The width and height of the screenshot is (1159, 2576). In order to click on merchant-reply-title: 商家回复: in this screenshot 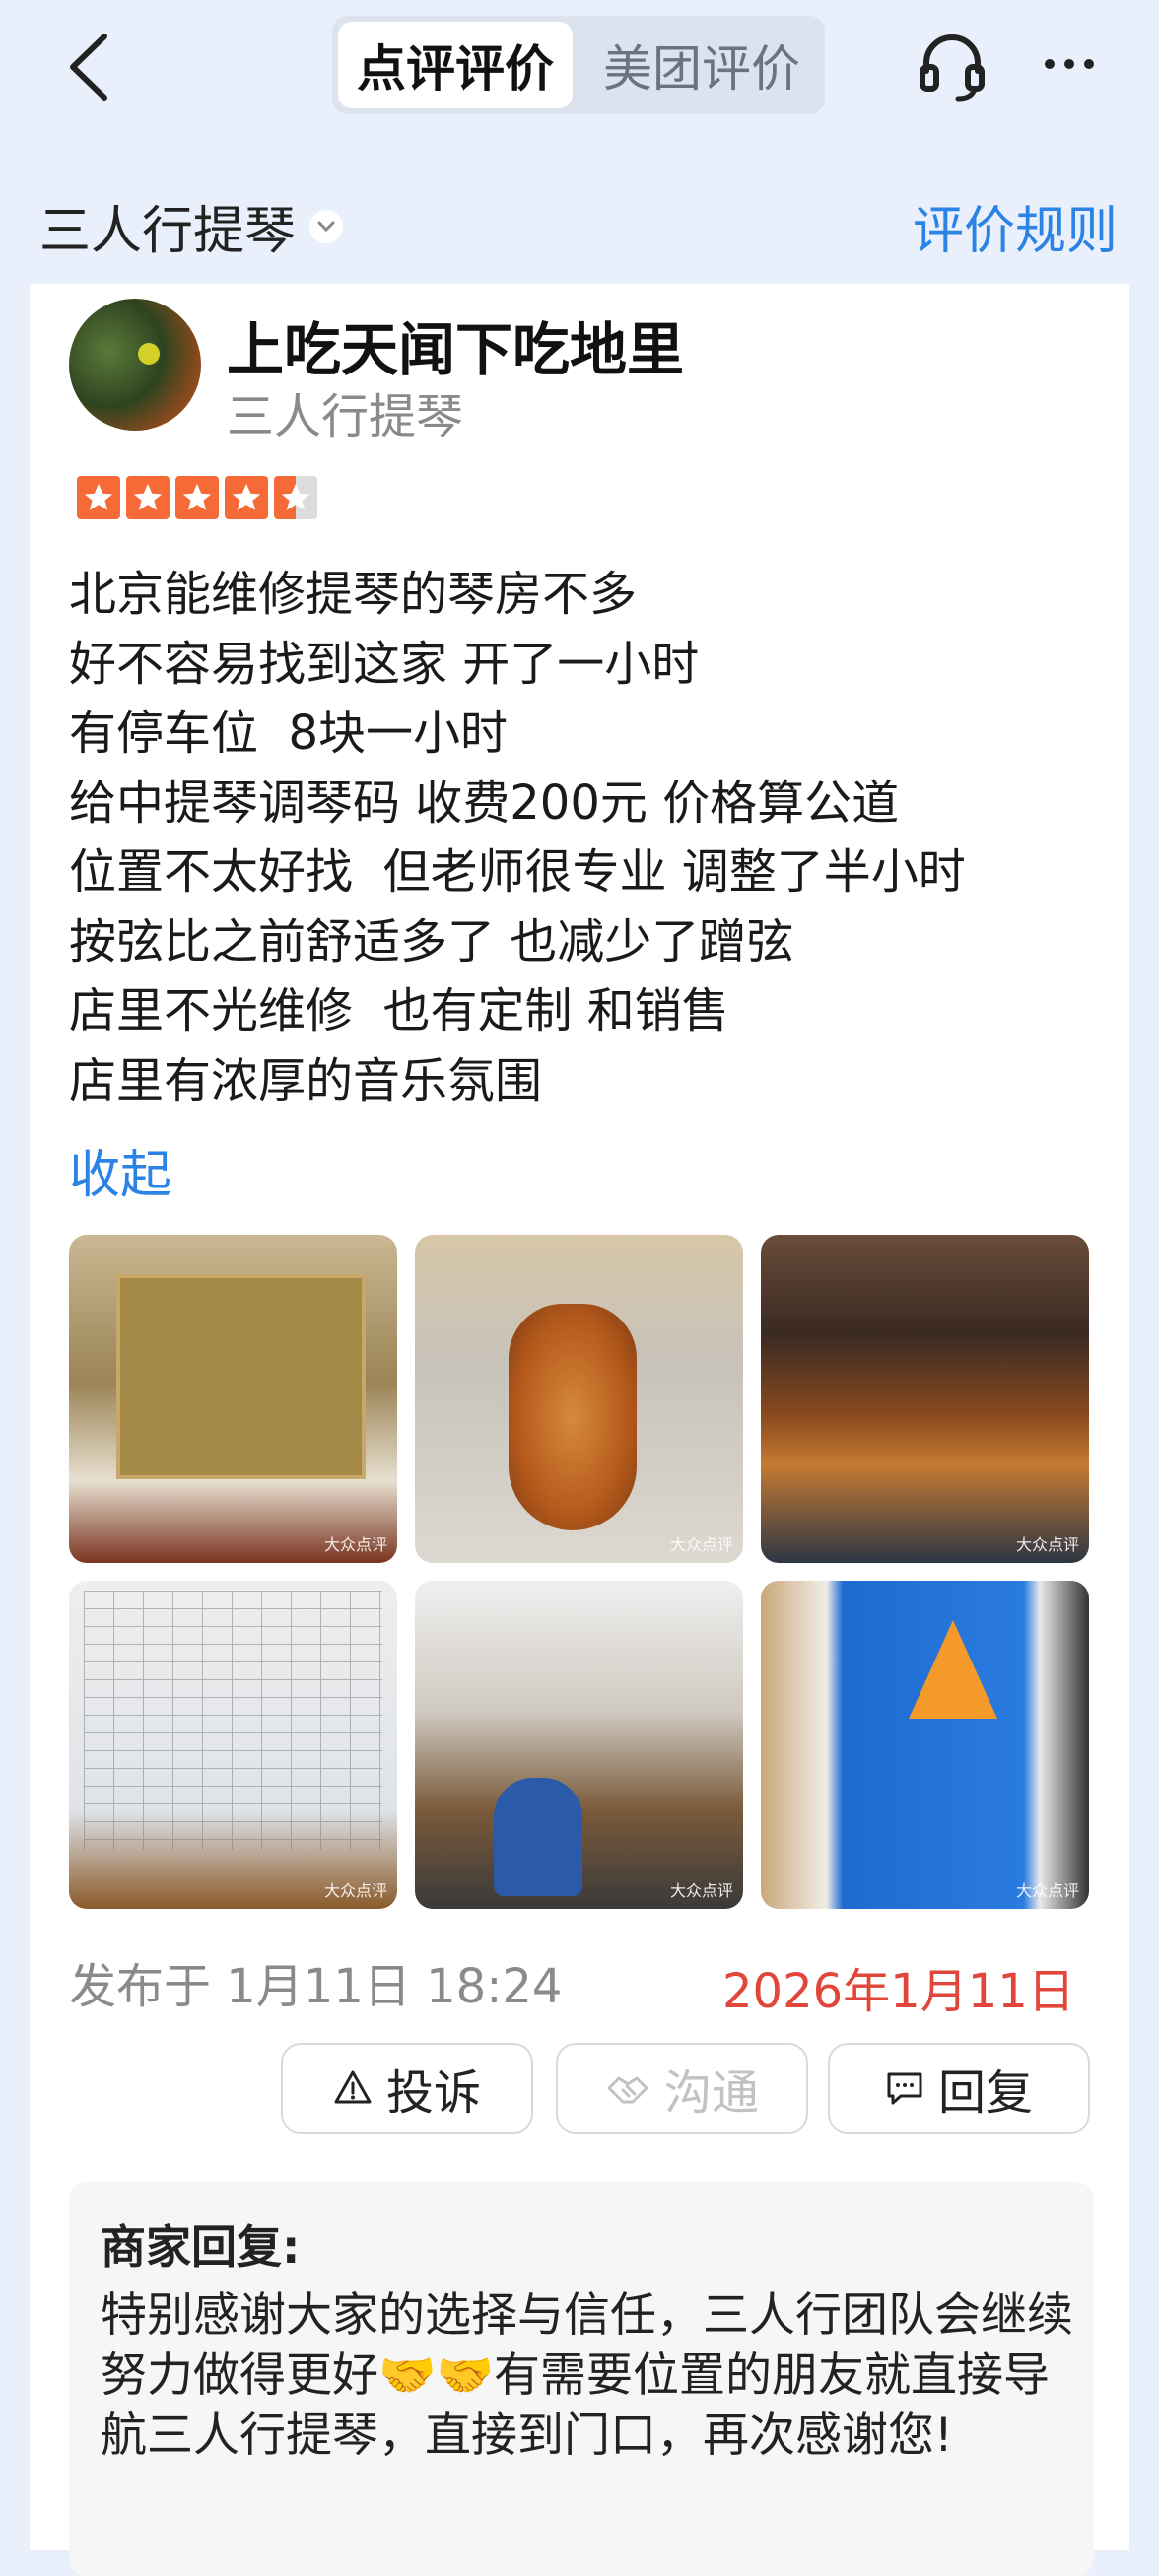, I will do `click(201, 2246)`.